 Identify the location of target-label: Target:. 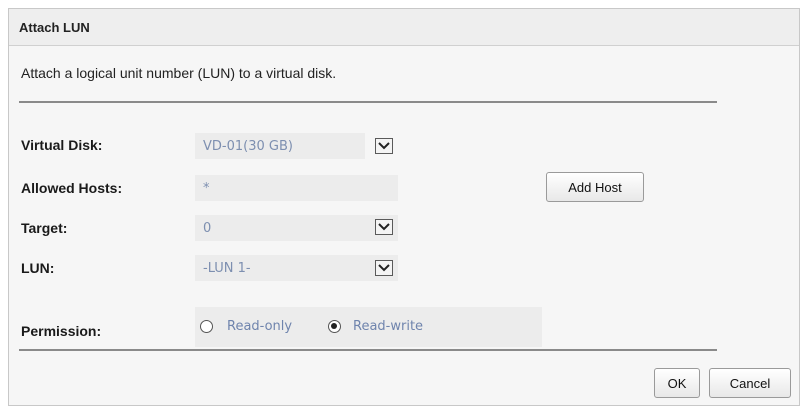
(44, 228).